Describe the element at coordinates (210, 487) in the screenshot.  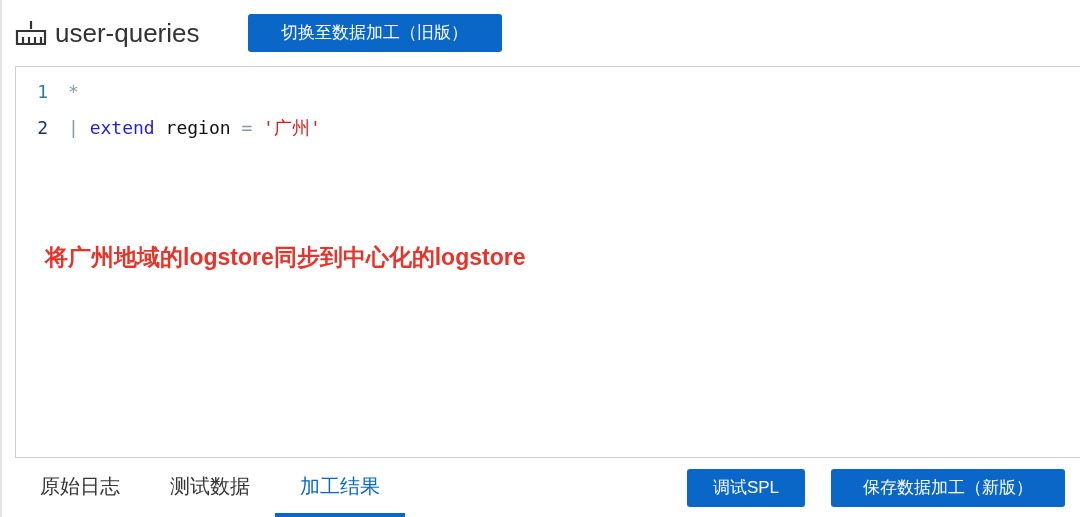
I see `tab: 测试数据` at that location.